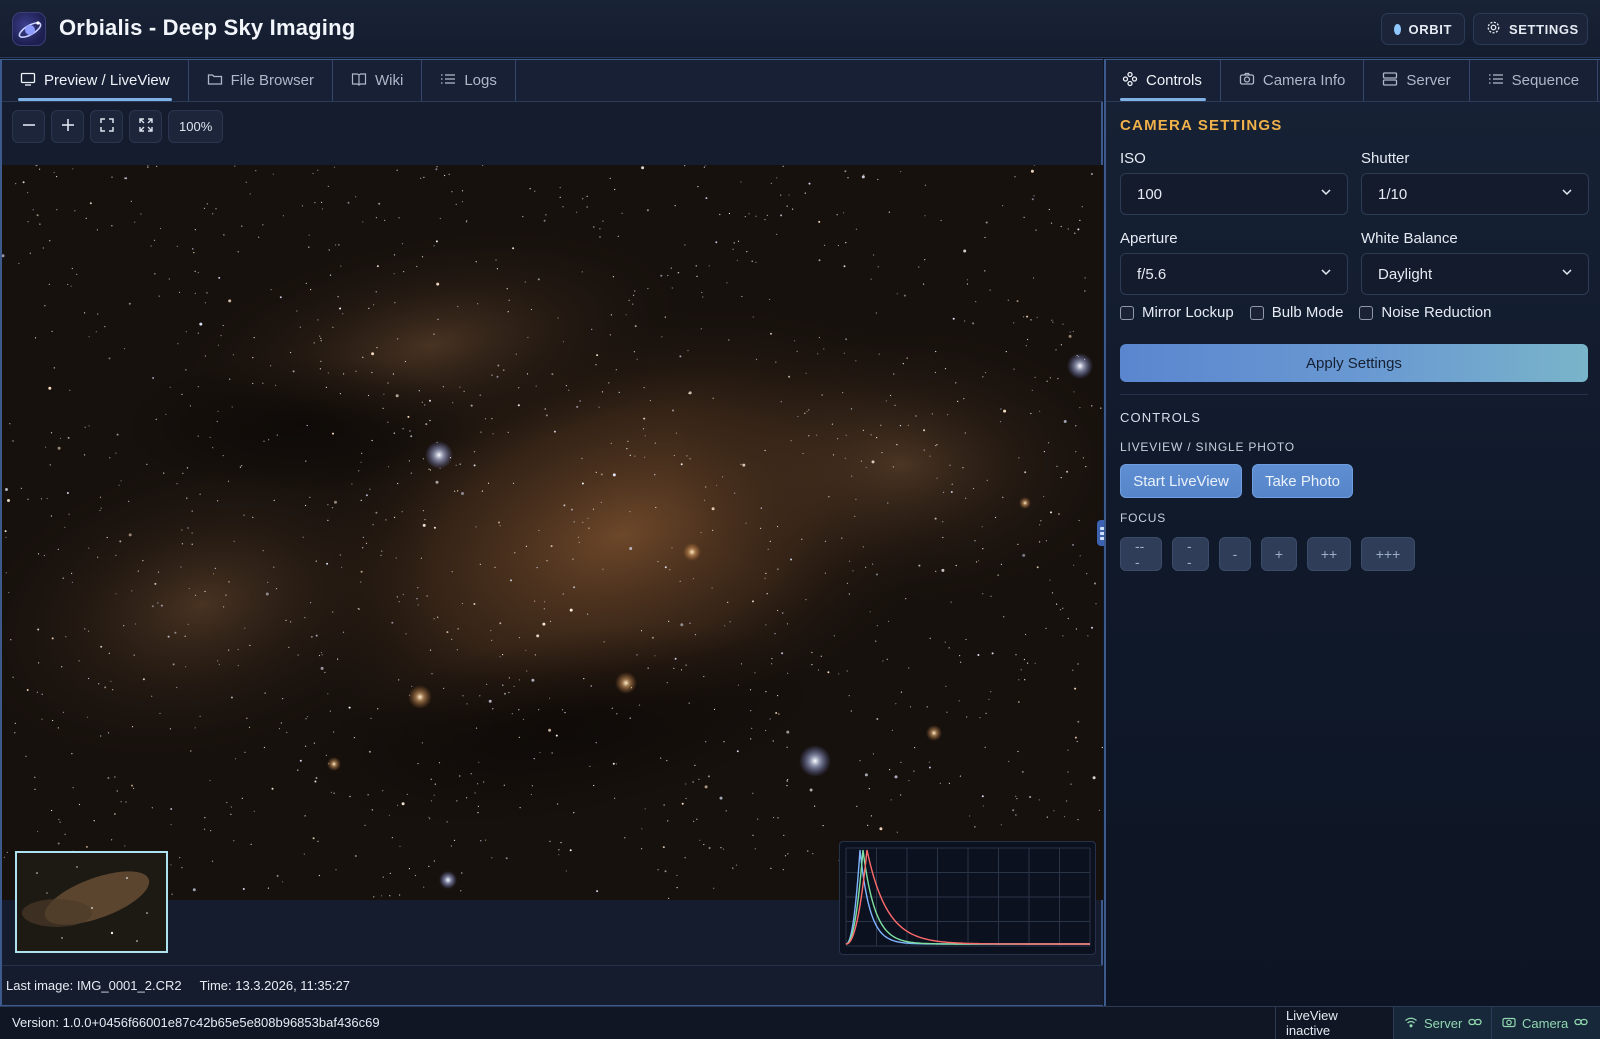 This screenshot has height=1039, width=1600. What do you see at coordinates (215, 81) in the screenshot?
I see `folder-icon` at bounding box center [215, 81].